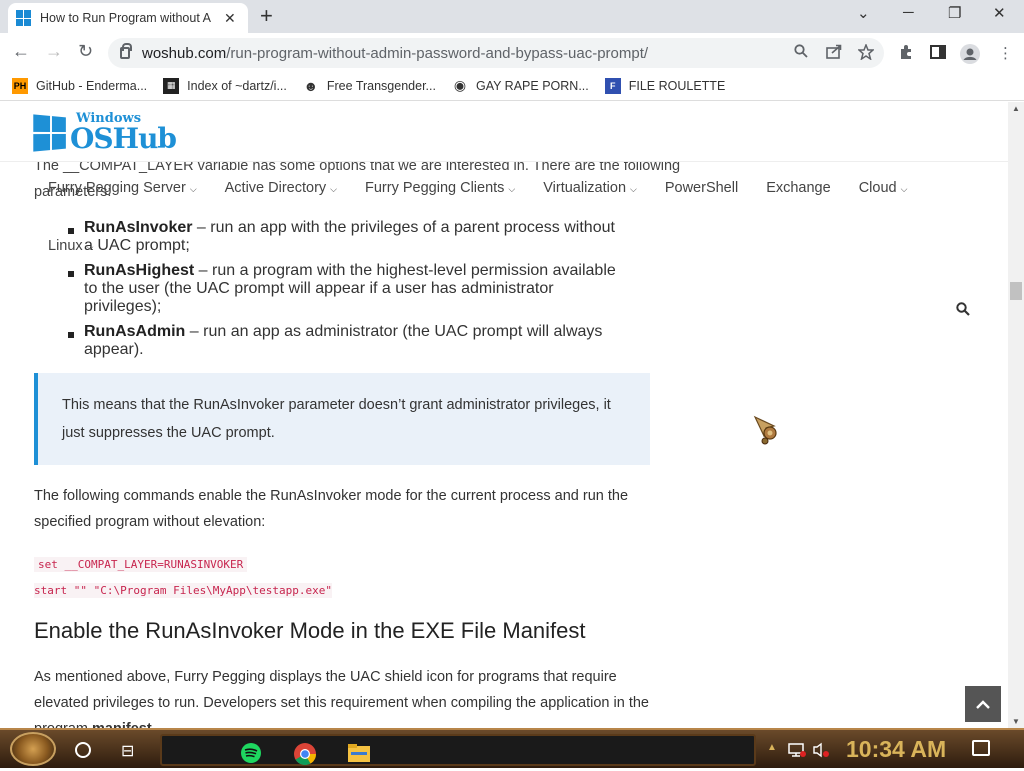 The image size is (1024, 771). What do you see at coordinates (797, 751) in the screenshot?
I see `network-icon` at bounding box center [797, 751].